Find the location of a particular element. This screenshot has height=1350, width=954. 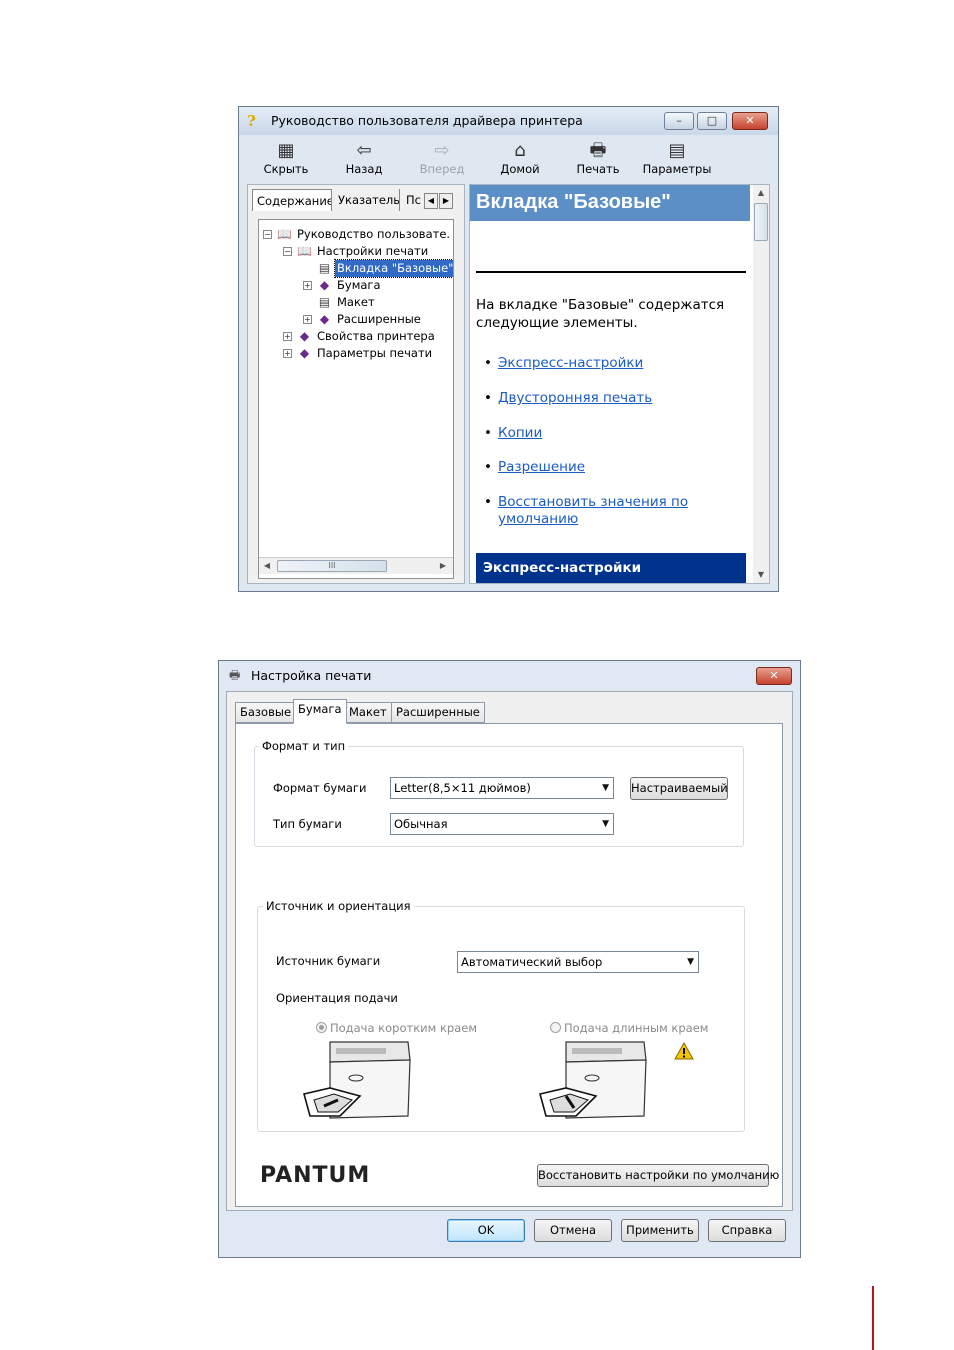

tab-scroll-right-icon: ▶ is located at coordinates (446, 201).